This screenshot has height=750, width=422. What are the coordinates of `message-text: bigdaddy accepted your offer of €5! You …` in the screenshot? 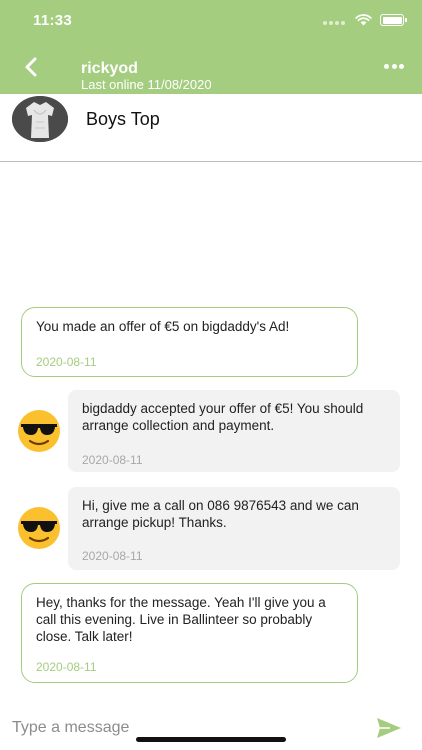 It's located at (223, 417).